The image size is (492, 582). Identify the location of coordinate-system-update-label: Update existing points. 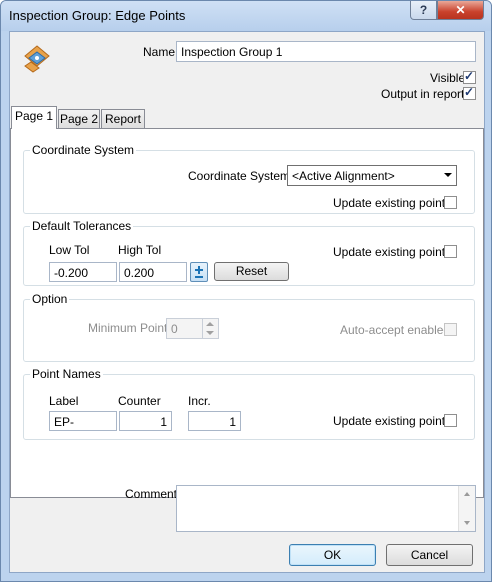
(392, 203).